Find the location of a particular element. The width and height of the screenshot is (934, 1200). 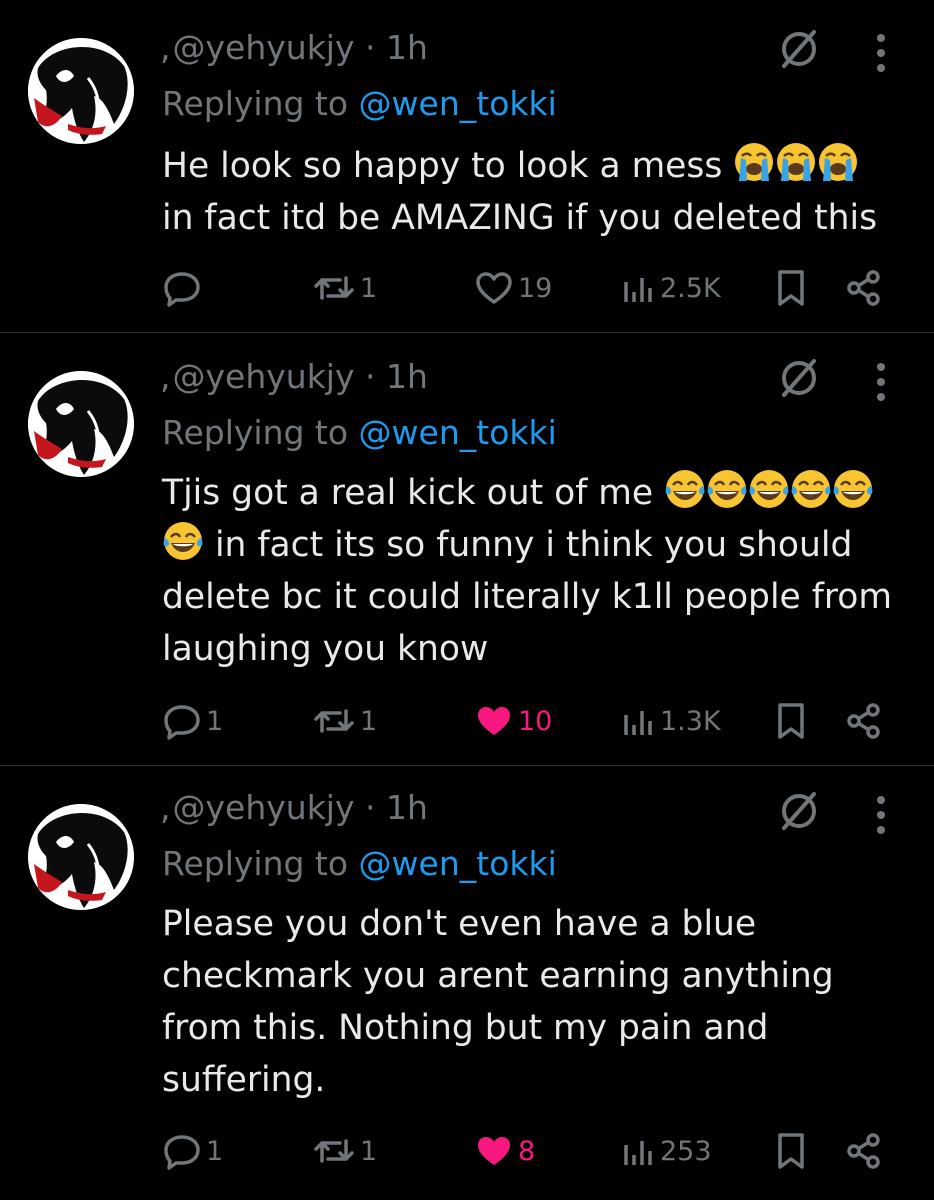

like-button: 8 is located at coordinates (504, 1151).